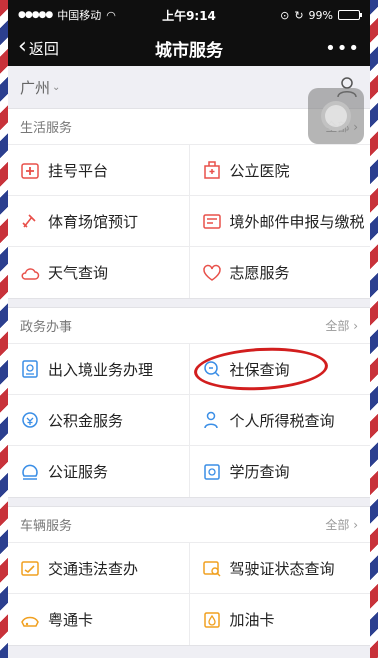 This screenshot has height=658, width=378. Describe the element at coordinates (30, 171) in the screenshot. I see `hospital-plus-icon` at that location.